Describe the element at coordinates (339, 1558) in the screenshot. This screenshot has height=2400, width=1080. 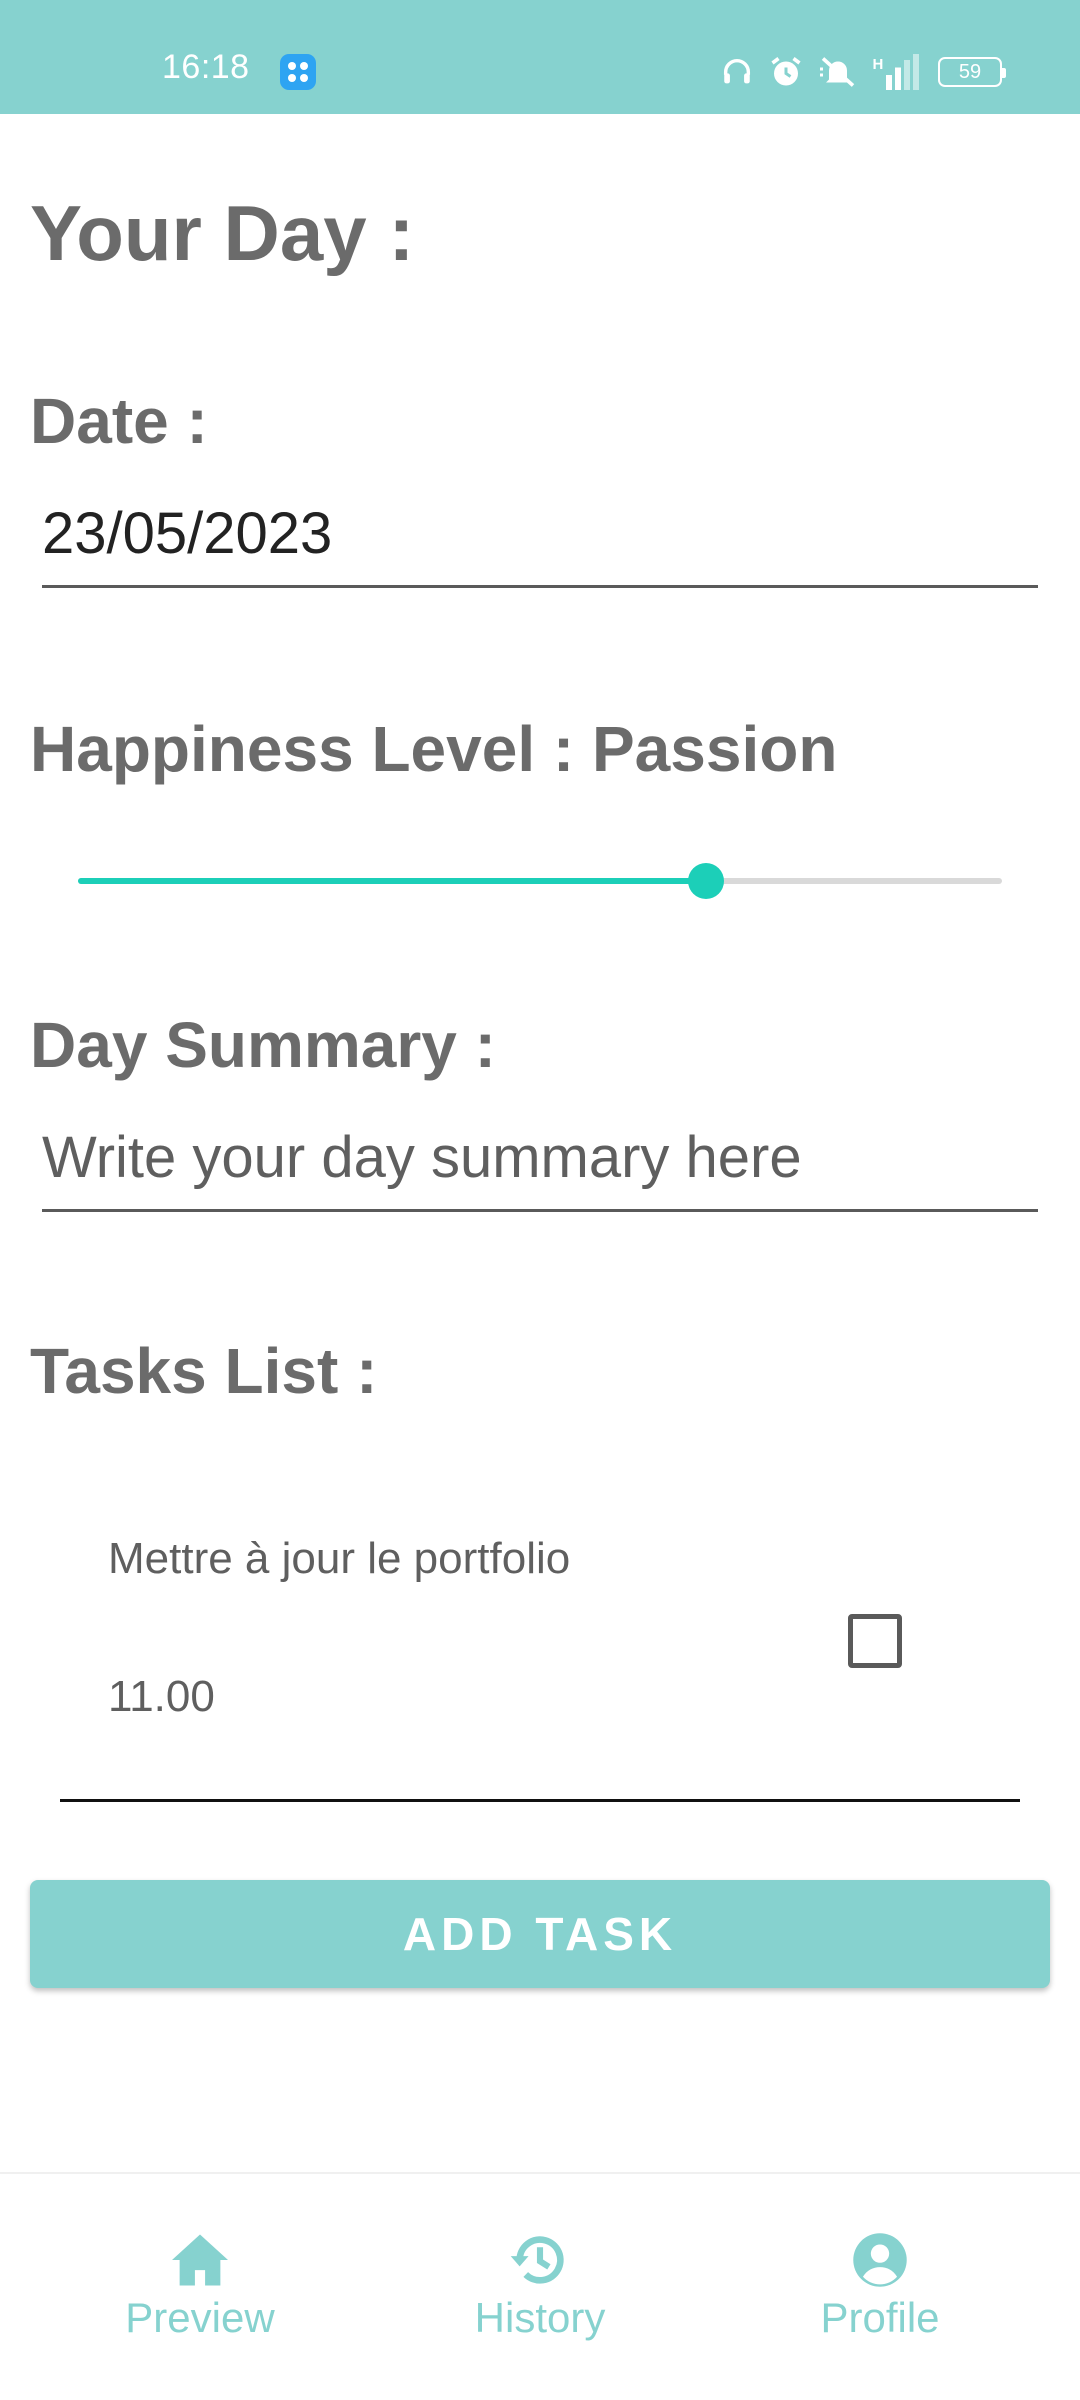
I see `task-title: Mettre à jour le portfolio` at that location.